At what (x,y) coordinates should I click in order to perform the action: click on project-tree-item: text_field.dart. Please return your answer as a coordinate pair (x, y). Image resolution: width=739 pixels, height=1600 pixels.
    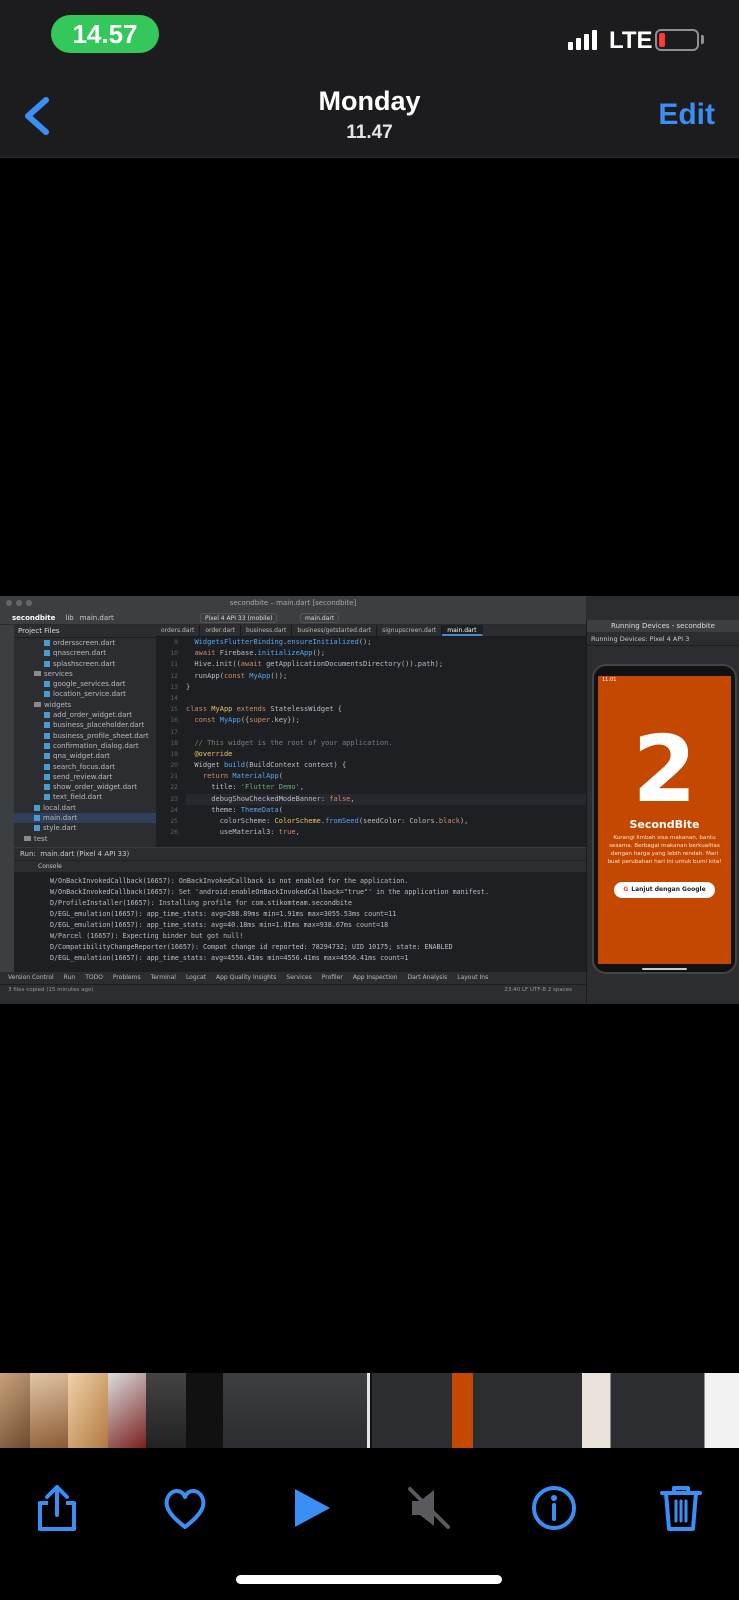
    Looking at the image, I should click on (85, 797).